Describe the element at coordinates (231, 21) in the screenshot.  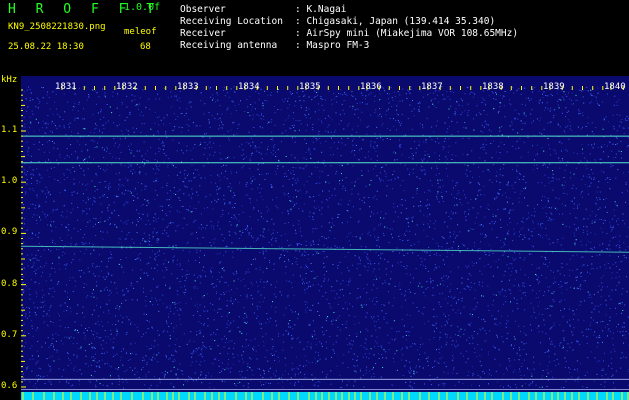
I see `location-label: Receiving Location` at that location.